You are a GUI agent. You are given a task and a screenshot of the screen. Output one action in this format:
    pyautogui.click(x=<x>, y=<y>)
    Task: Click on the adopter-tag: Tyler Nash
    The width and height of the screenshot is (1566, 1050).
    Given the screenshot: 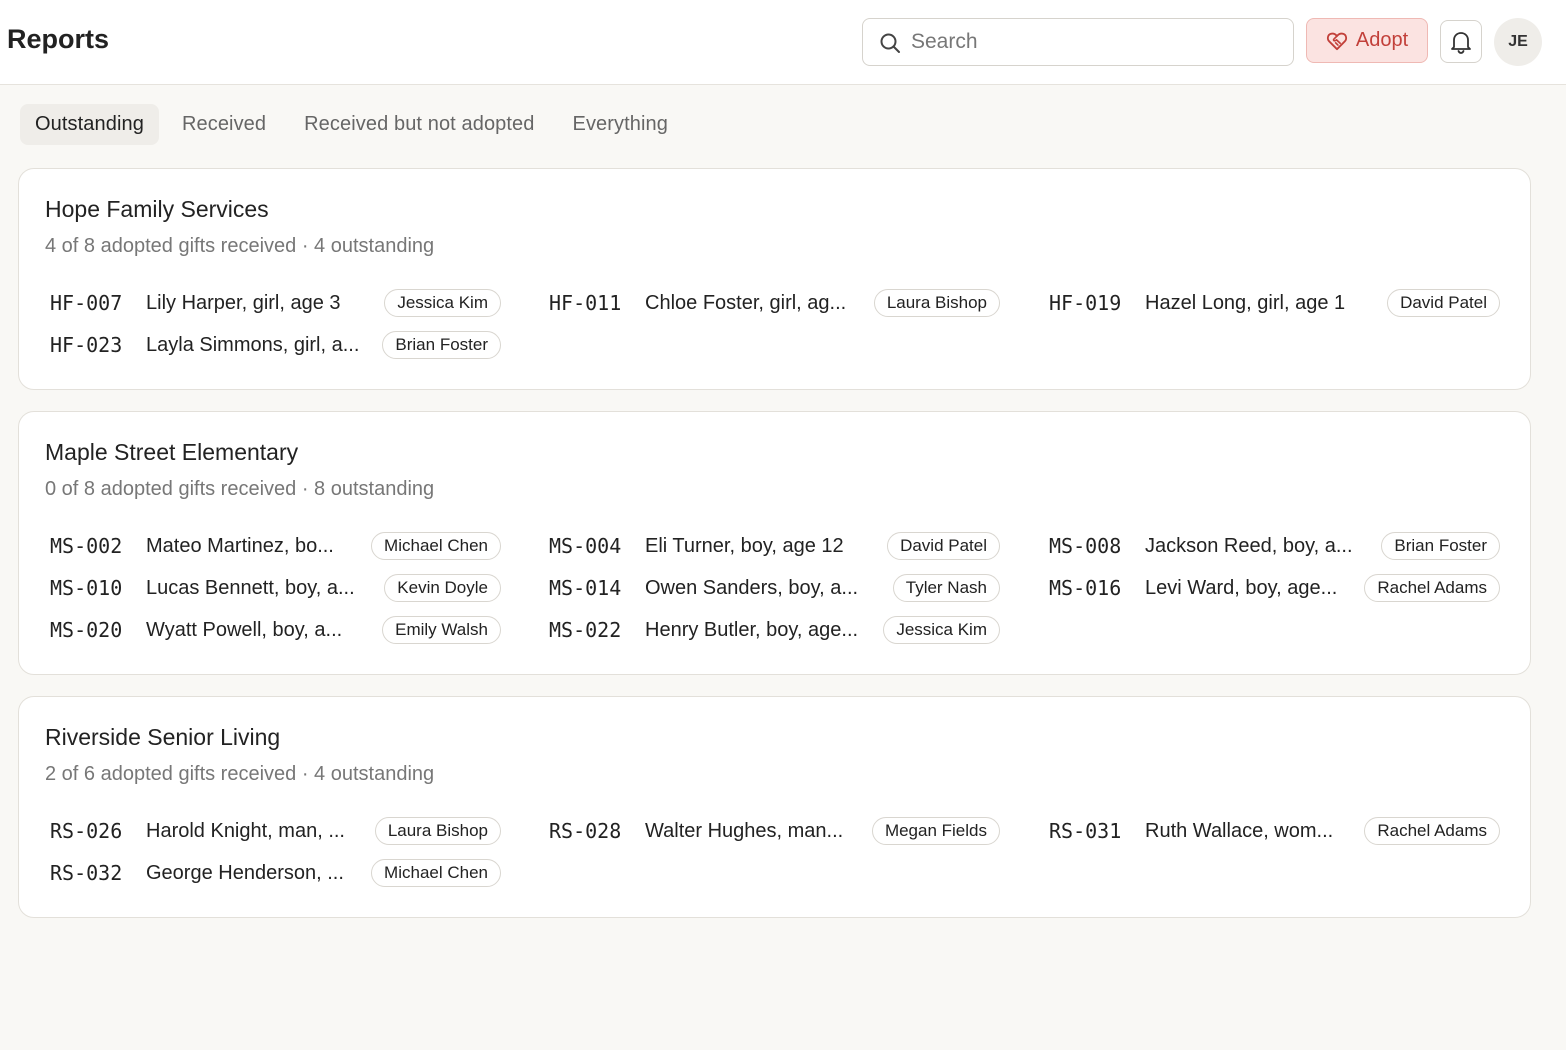 What is the action you would take?
    pyautogui.click(x=946, y=588)
    